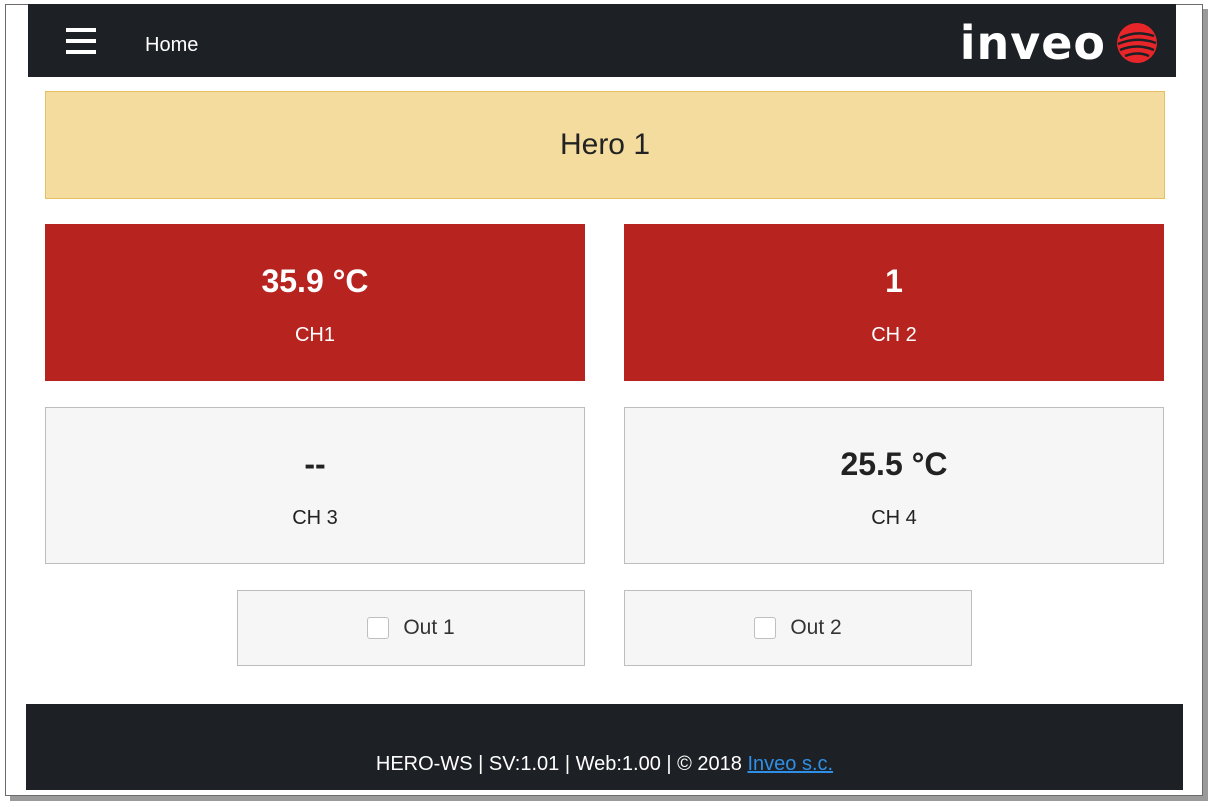 The width and height of the screenshot is (1208, 807). Describe the element at coordinates (429, 627) in the screenshot. I see `output-label: Out 1` at that location.